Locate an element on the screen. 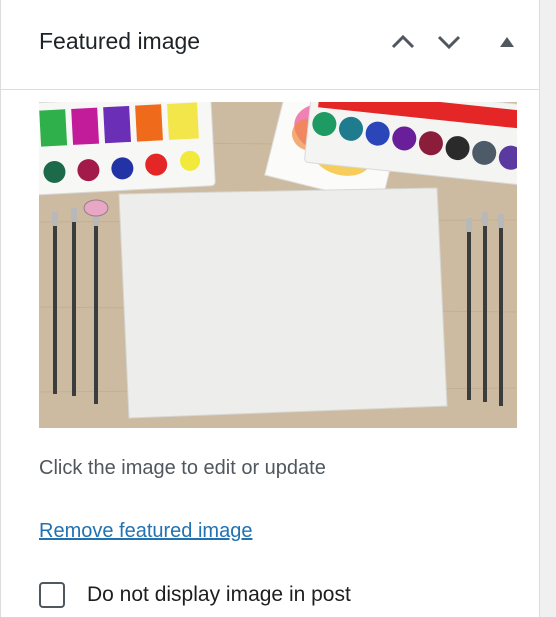  toggle-panel-button is located at coordinates (507, 42).